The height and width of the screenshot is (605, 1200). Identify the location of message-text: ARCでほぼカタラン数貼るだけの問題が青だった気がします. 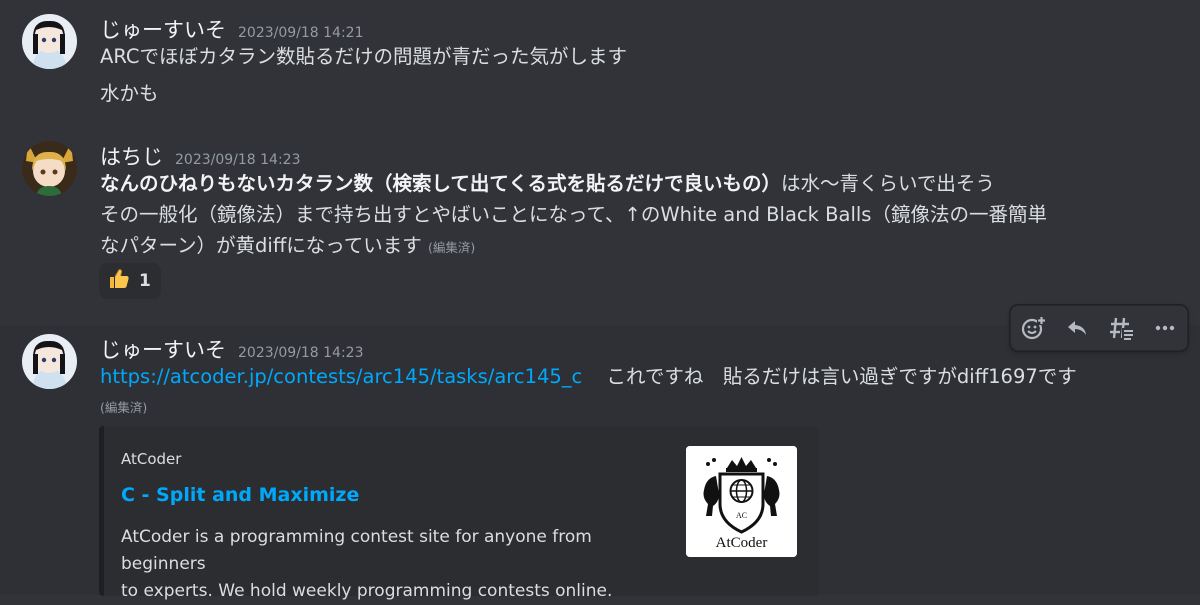
(364, 56).